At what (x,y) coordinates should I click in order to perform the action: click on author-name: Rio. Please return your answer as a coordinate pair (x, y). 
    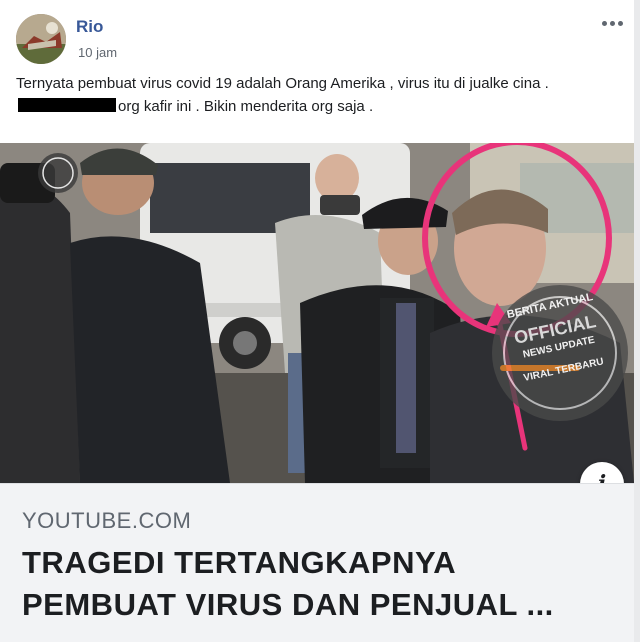
    Looking at the image, I should click on (89, 27).